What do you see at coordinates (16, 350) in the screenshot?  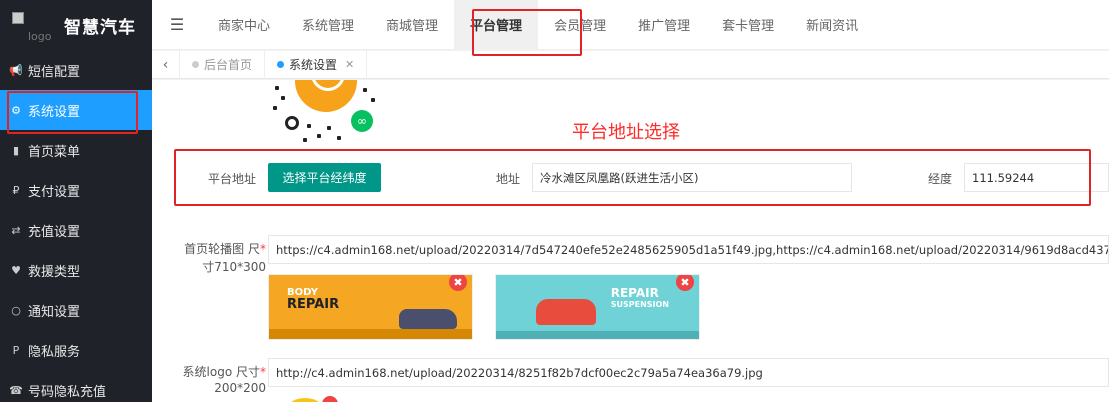 I see `privacy-icon: P` at bounding box center [16, 350].